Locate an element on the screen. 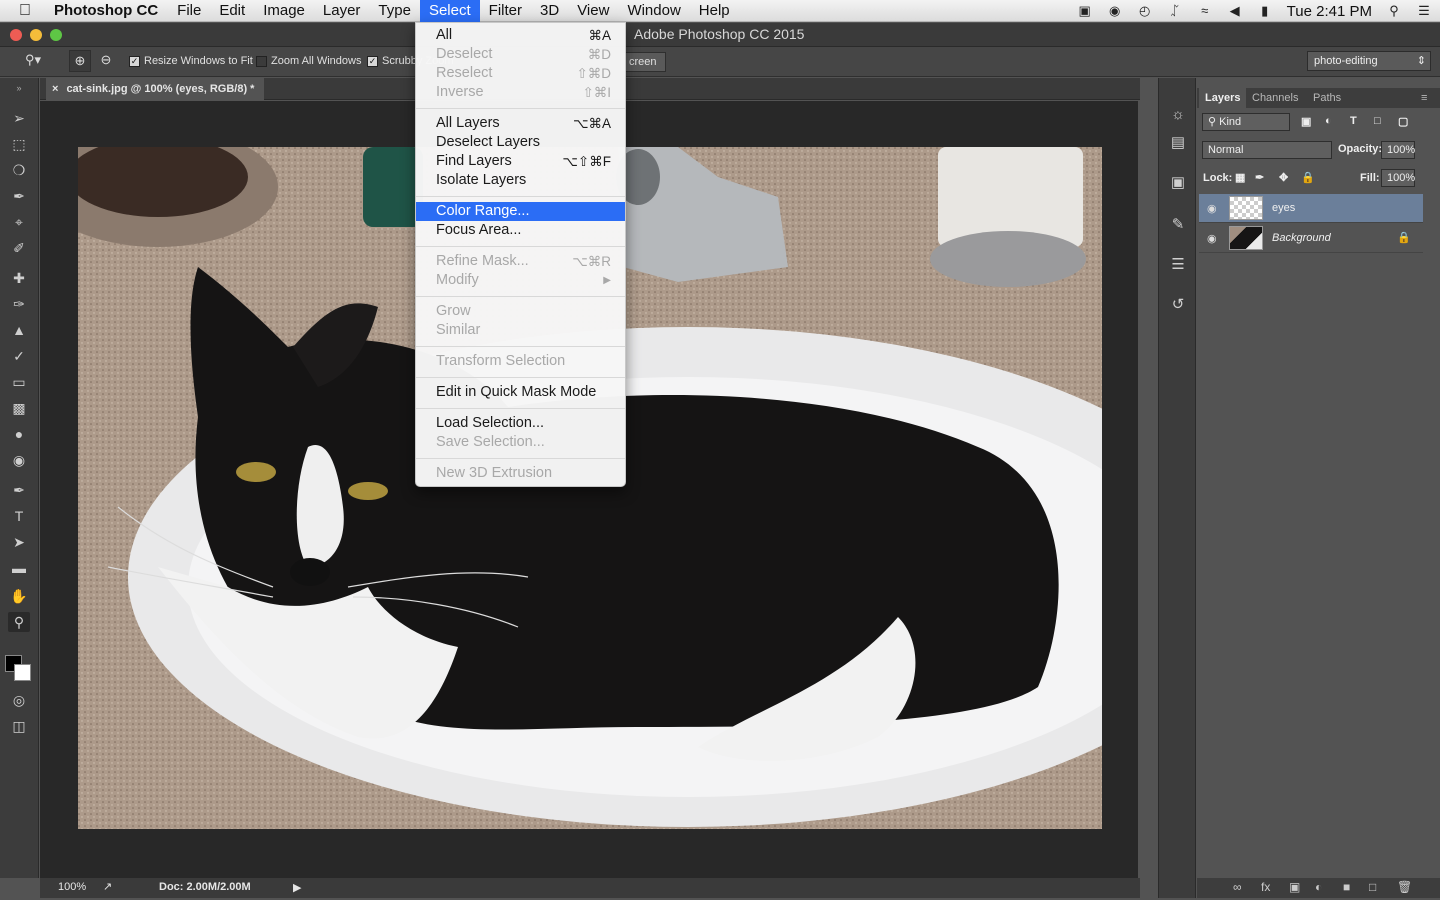  history-brush-tool-icon: ✓ is located at coordinates (19, 356).